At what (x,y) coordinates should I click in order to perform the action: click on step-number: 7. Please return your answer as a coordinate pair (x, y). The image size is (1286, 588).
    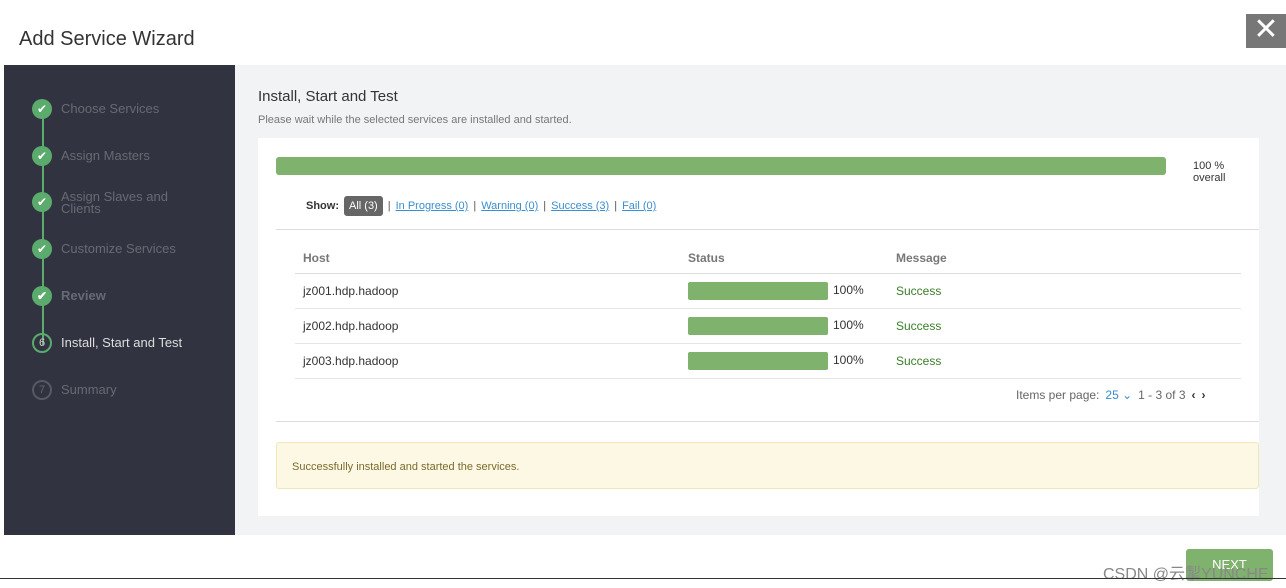
    Looking at the image, I should click on (42, 390).